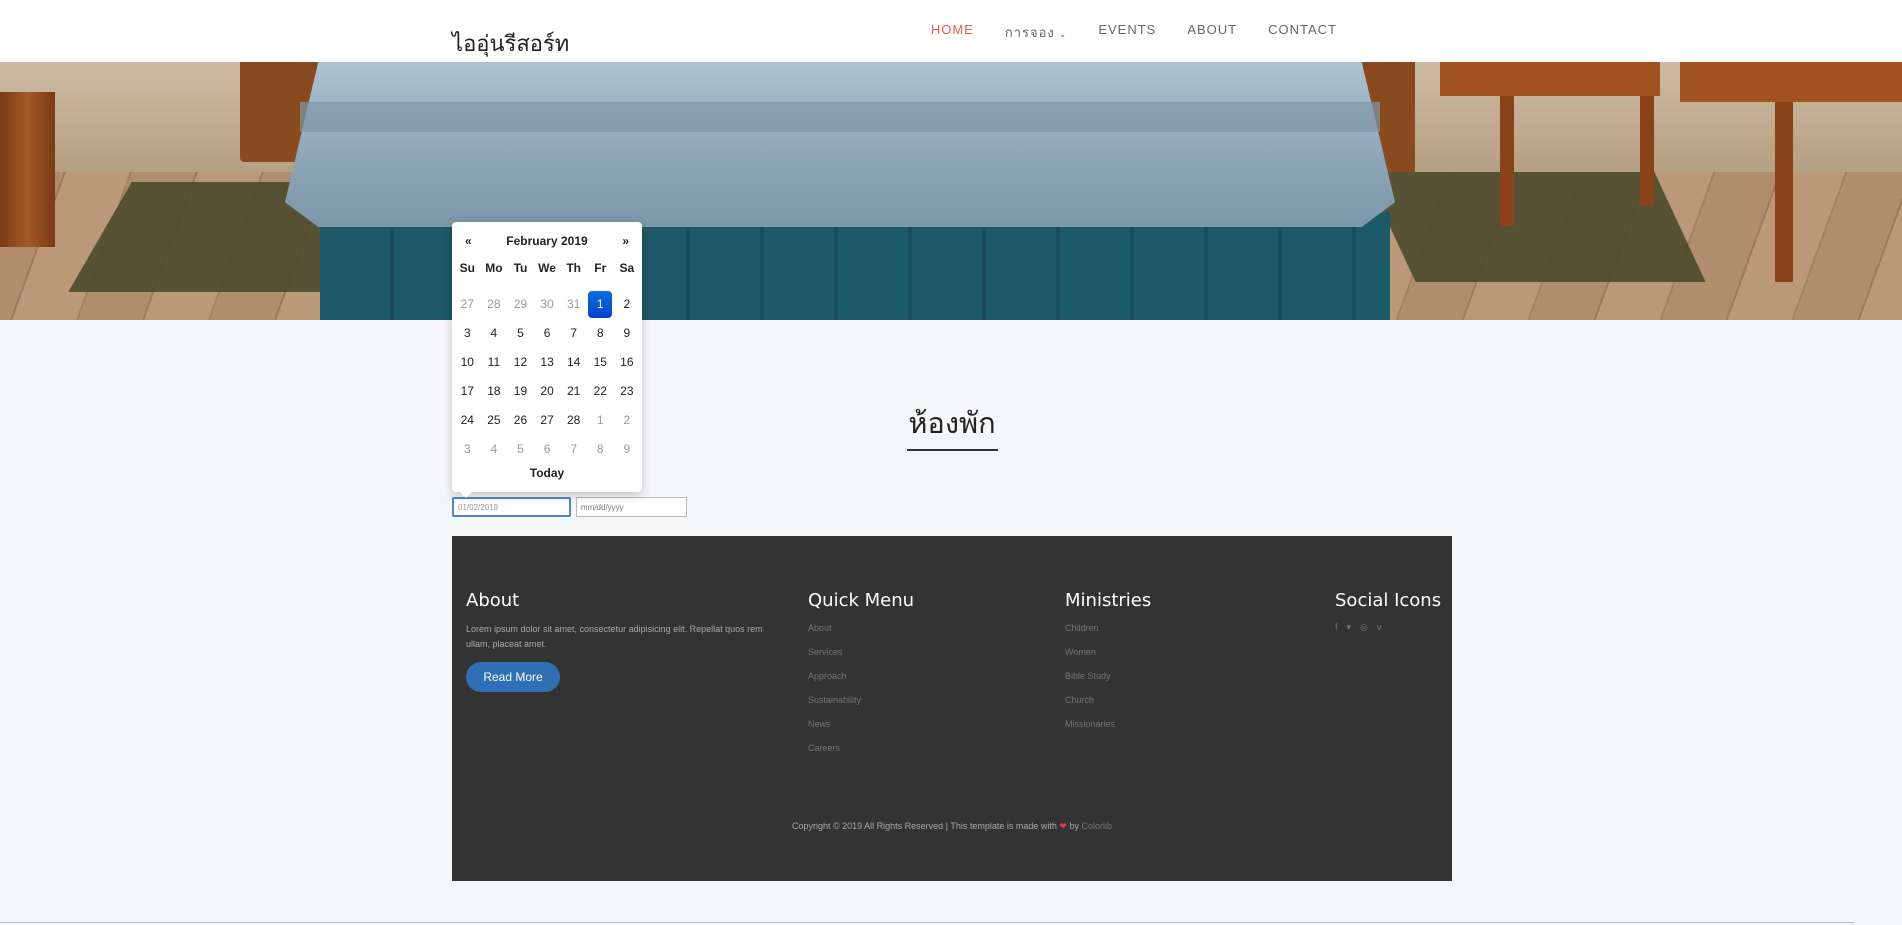  I want to click on calendar-day: 12, so click(520, 362).